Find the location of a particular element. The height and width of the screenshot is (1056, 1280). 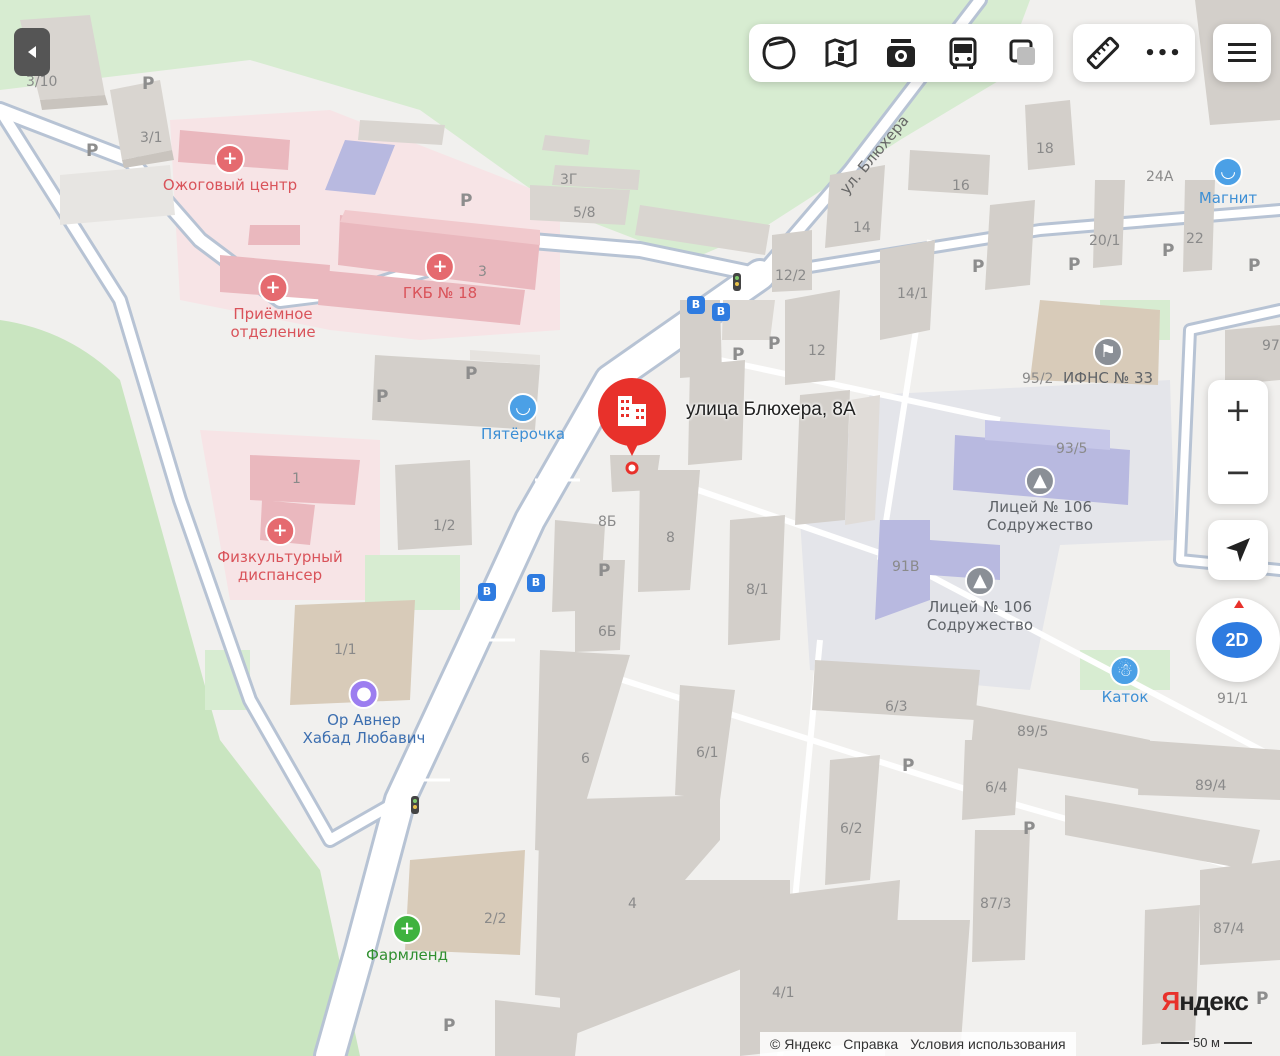

building-number: 93/5 is located at coordinates (1072, 449).